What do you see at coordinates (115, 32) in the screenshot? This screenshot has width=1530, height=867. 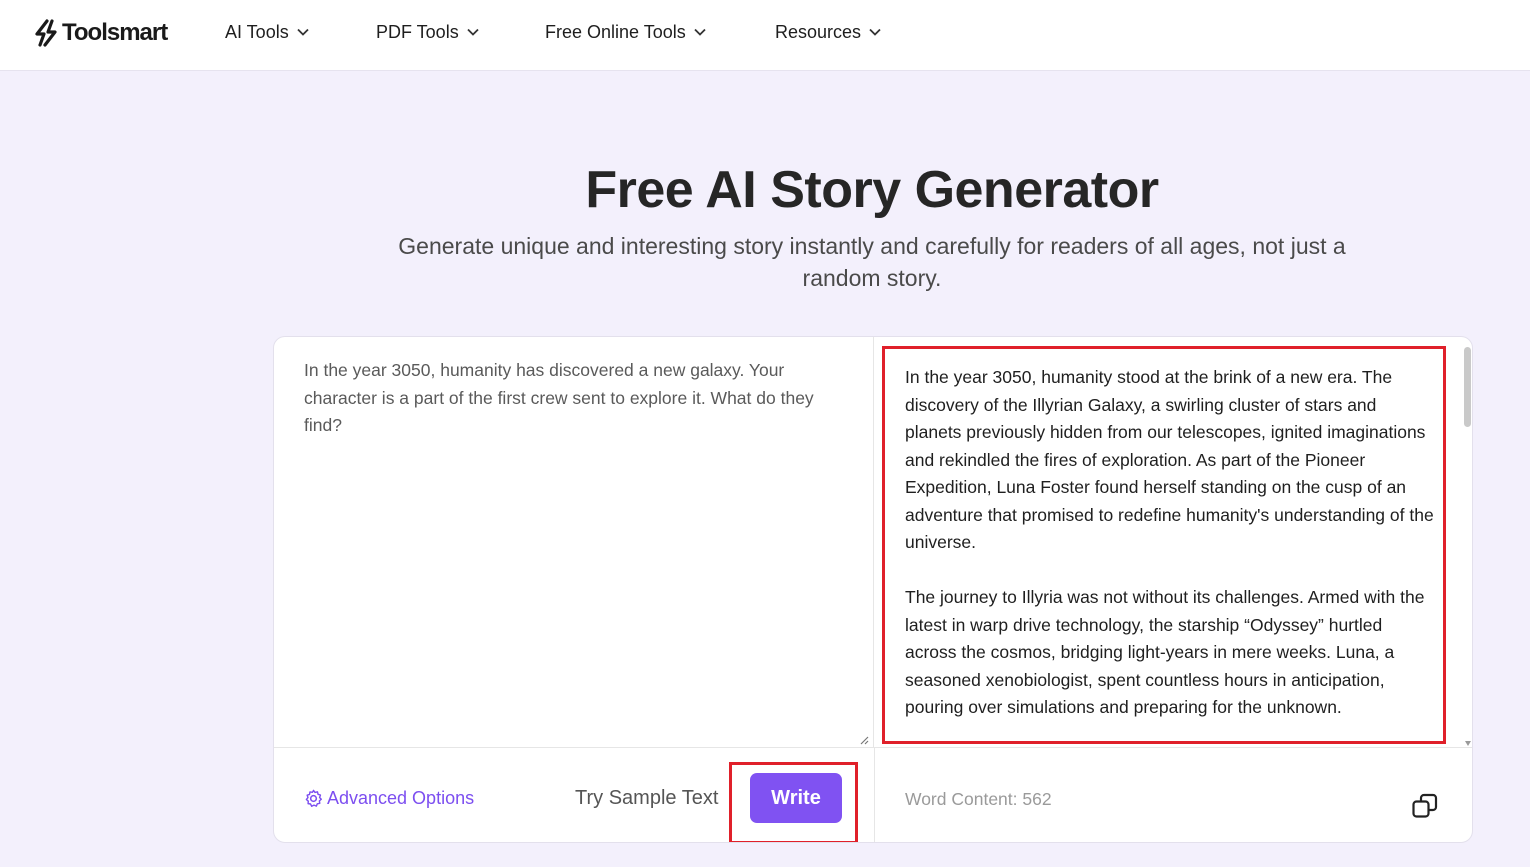 I see `brand-name: Toolsmart` at bounding box center [115, 32].